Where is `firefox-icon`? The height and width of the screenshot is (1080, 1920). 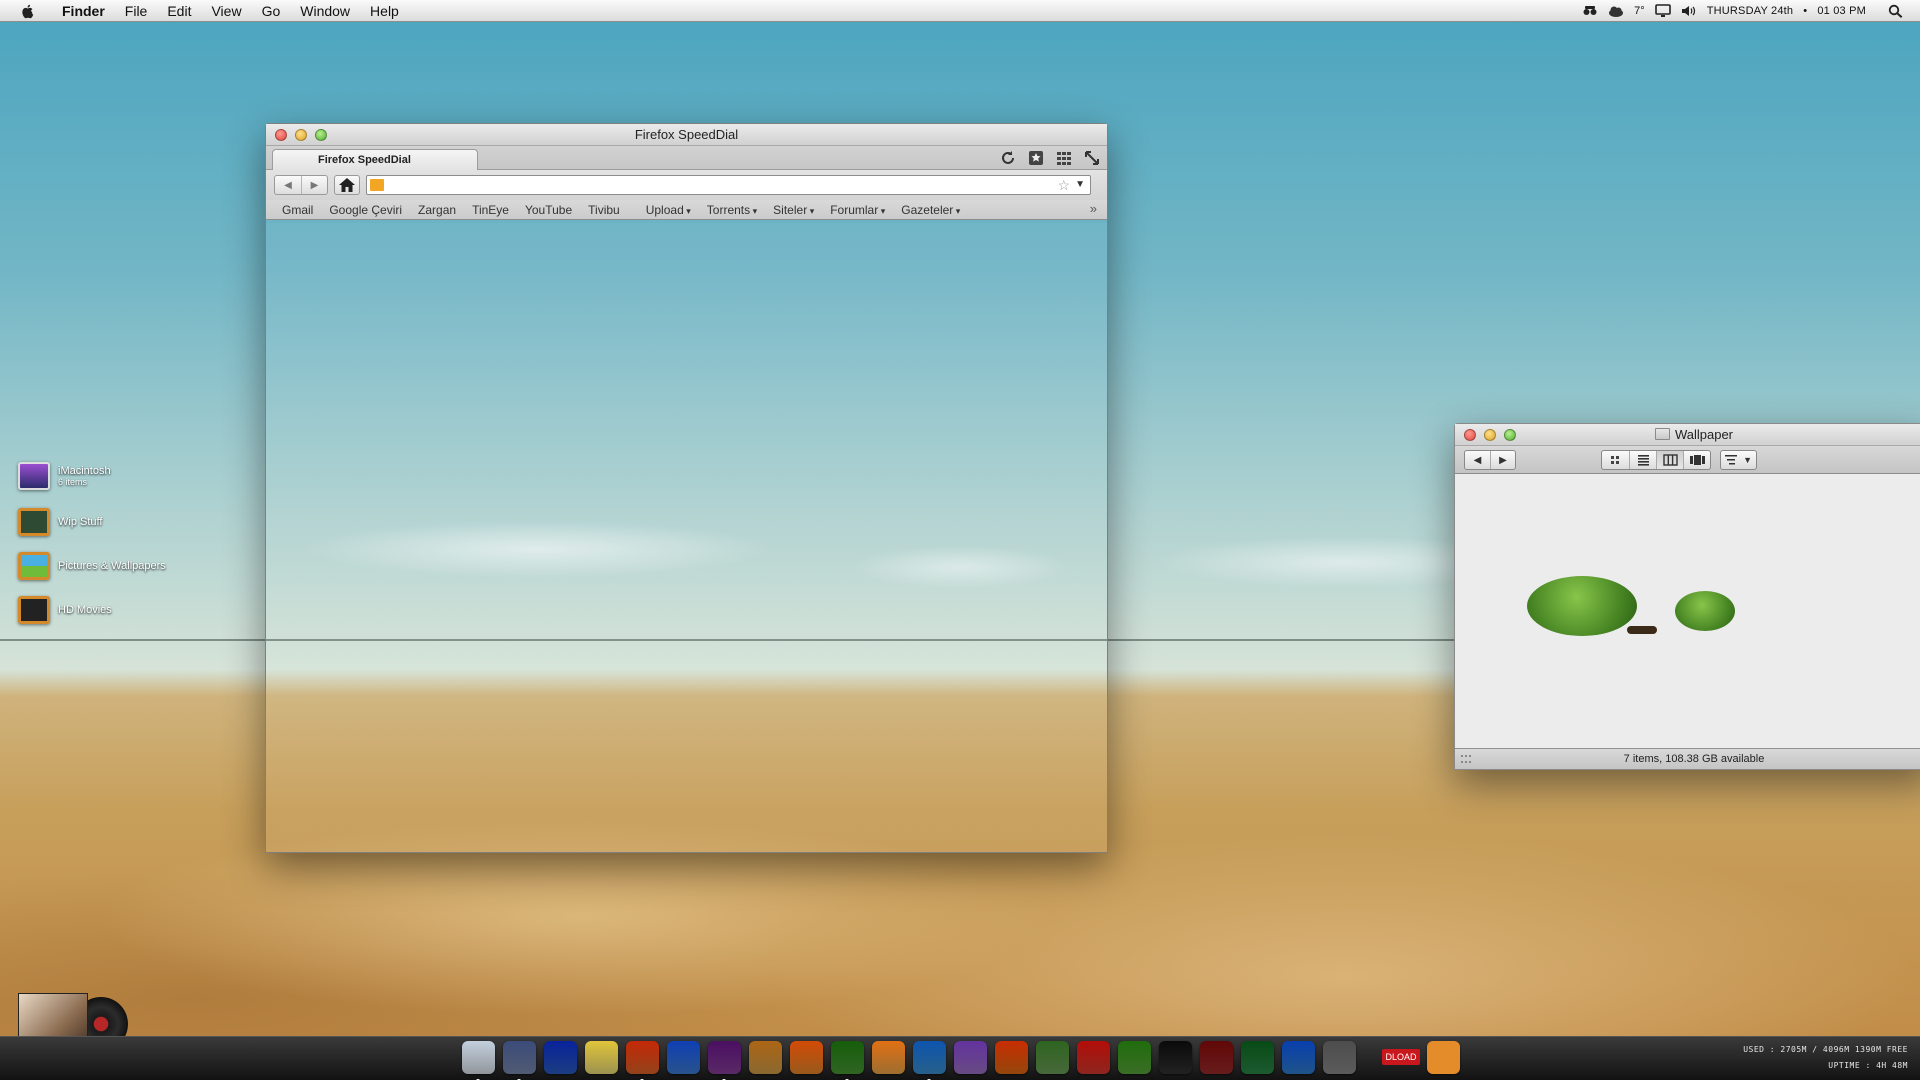 firefox-icon is located at coordinates (642, 1060).